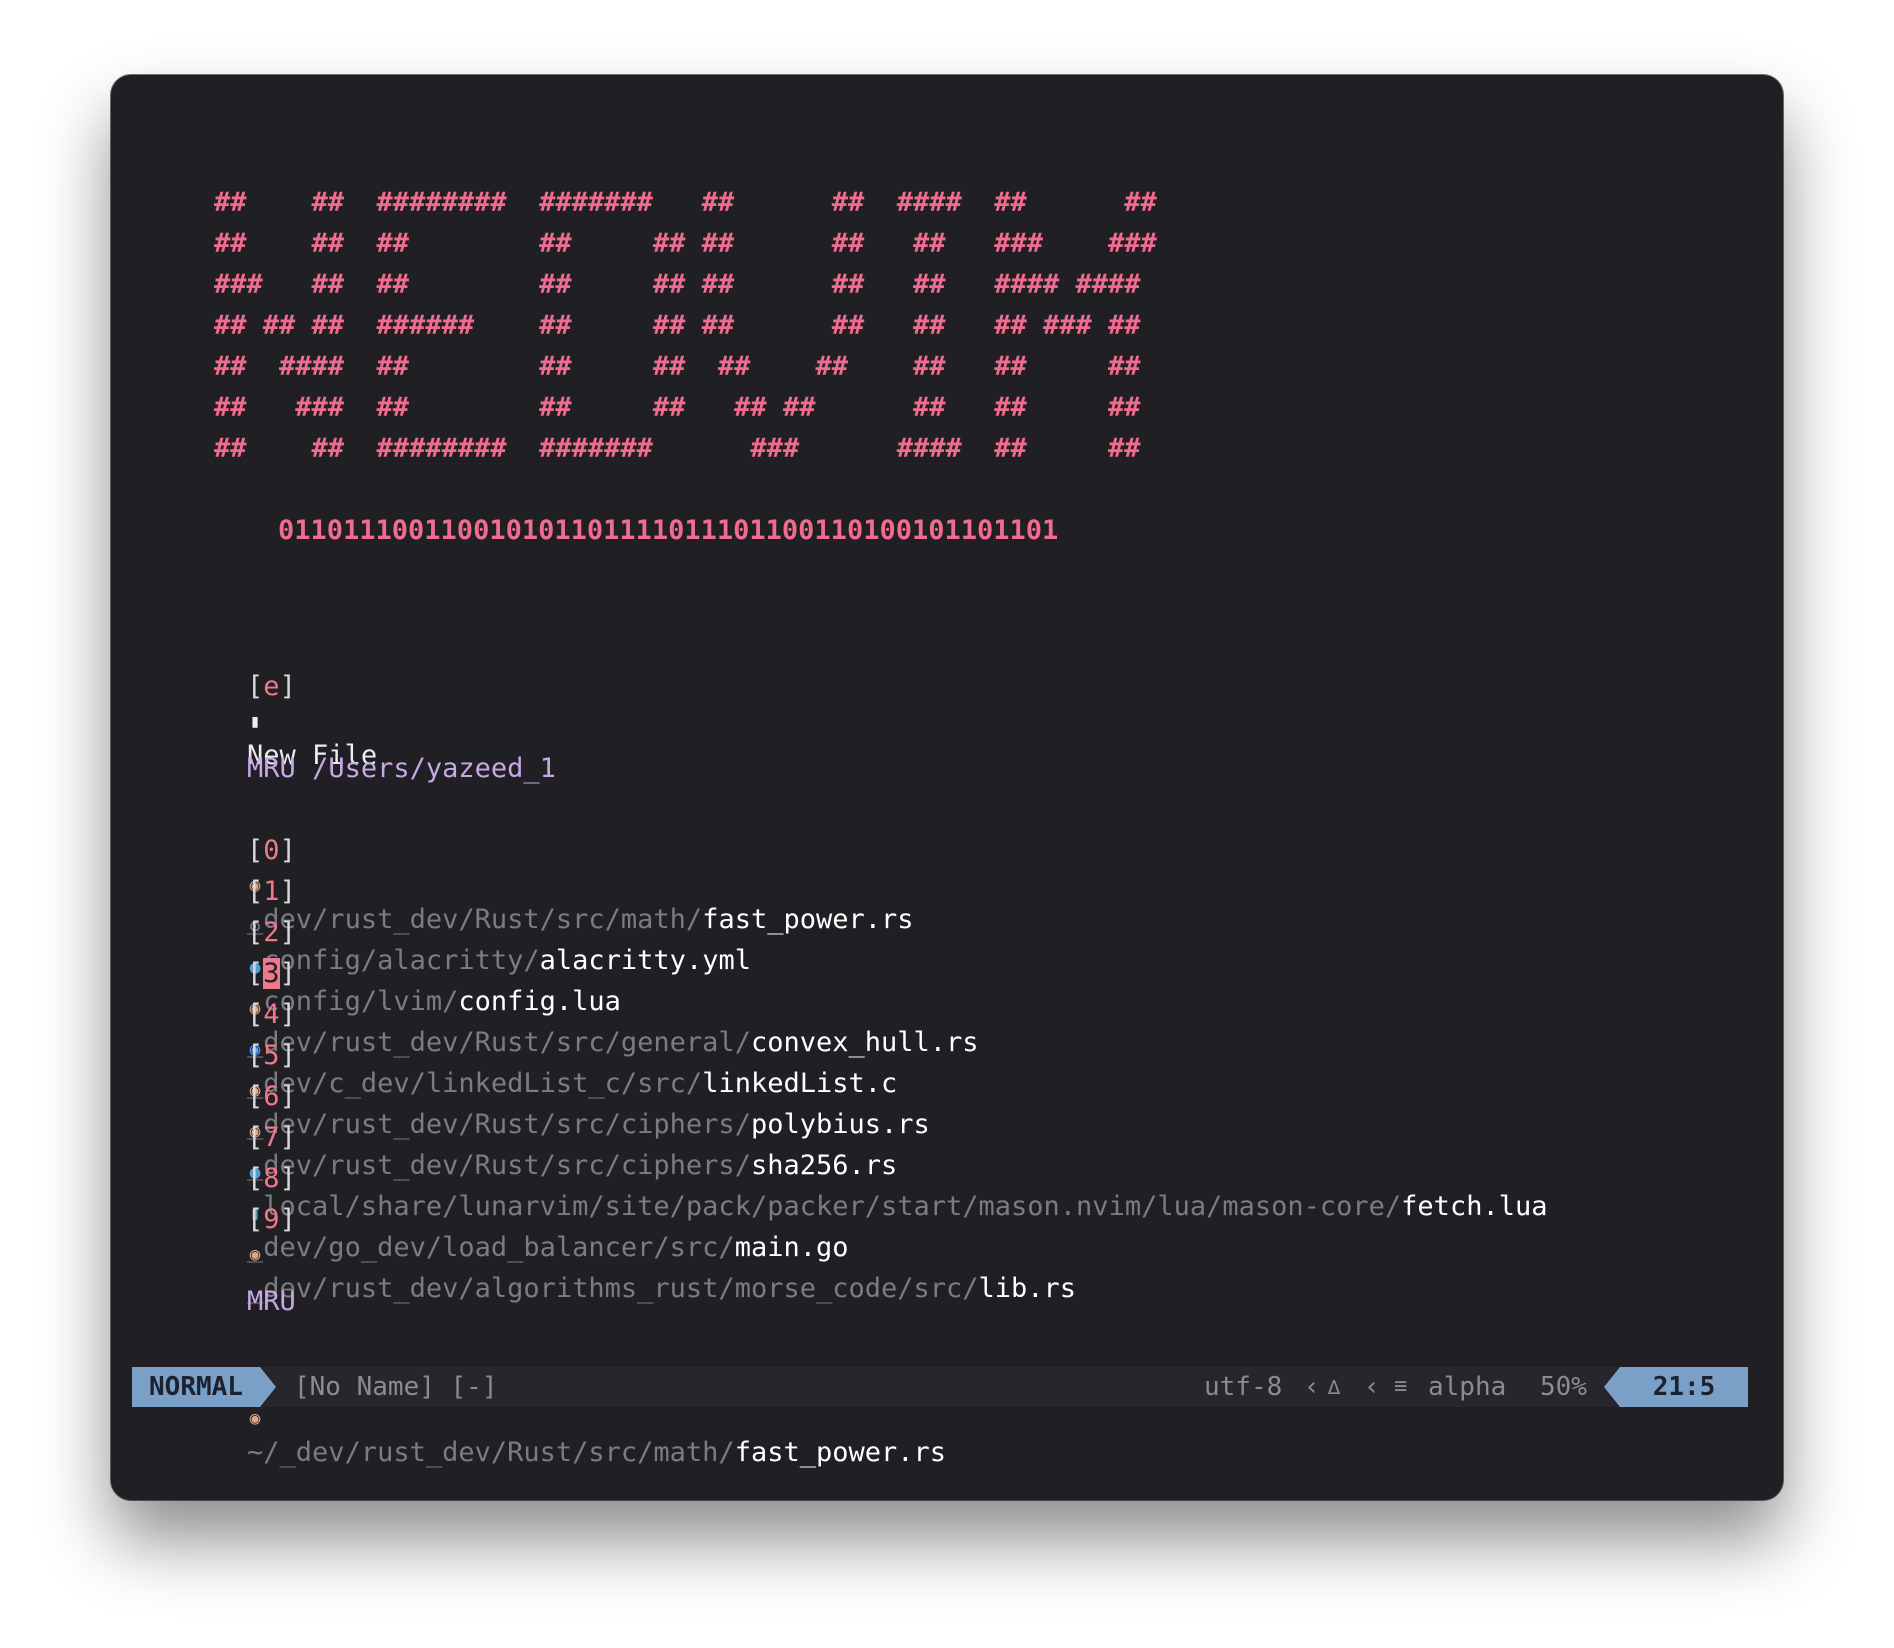 The height and width of the screenshot is (1648, 1894). What do you see at coordinates (677, 448) in the screenshot?
I see `banner-line: ## ## ######## ####### ### #### ## ##` at bounding box center [677, 448].